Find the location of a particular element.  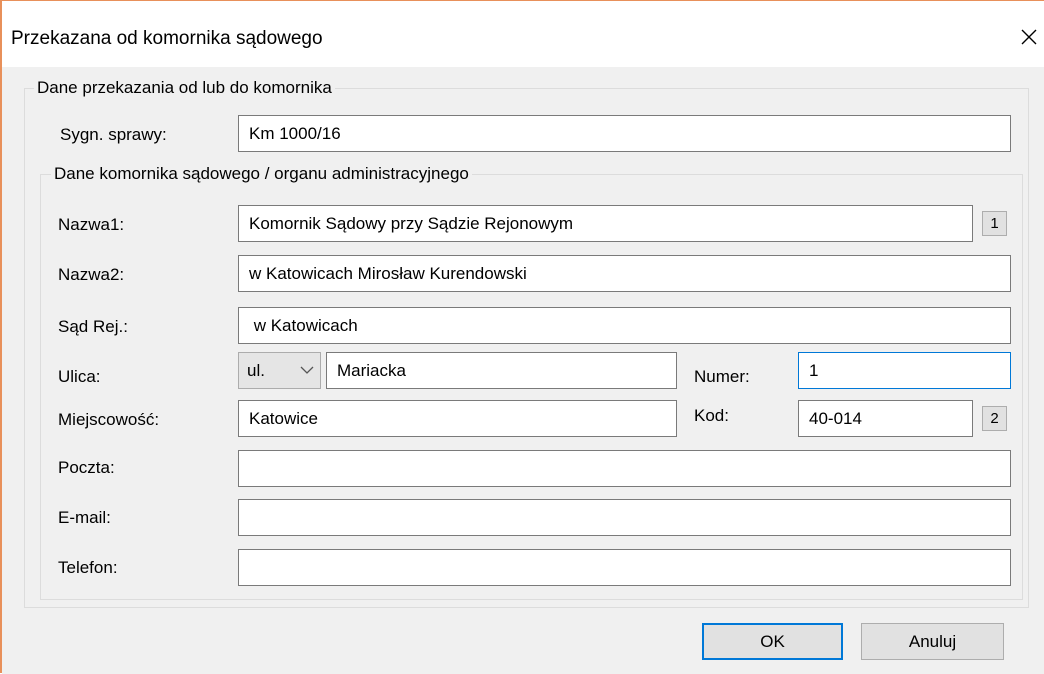

post-input is located at coordinates (624, 468).